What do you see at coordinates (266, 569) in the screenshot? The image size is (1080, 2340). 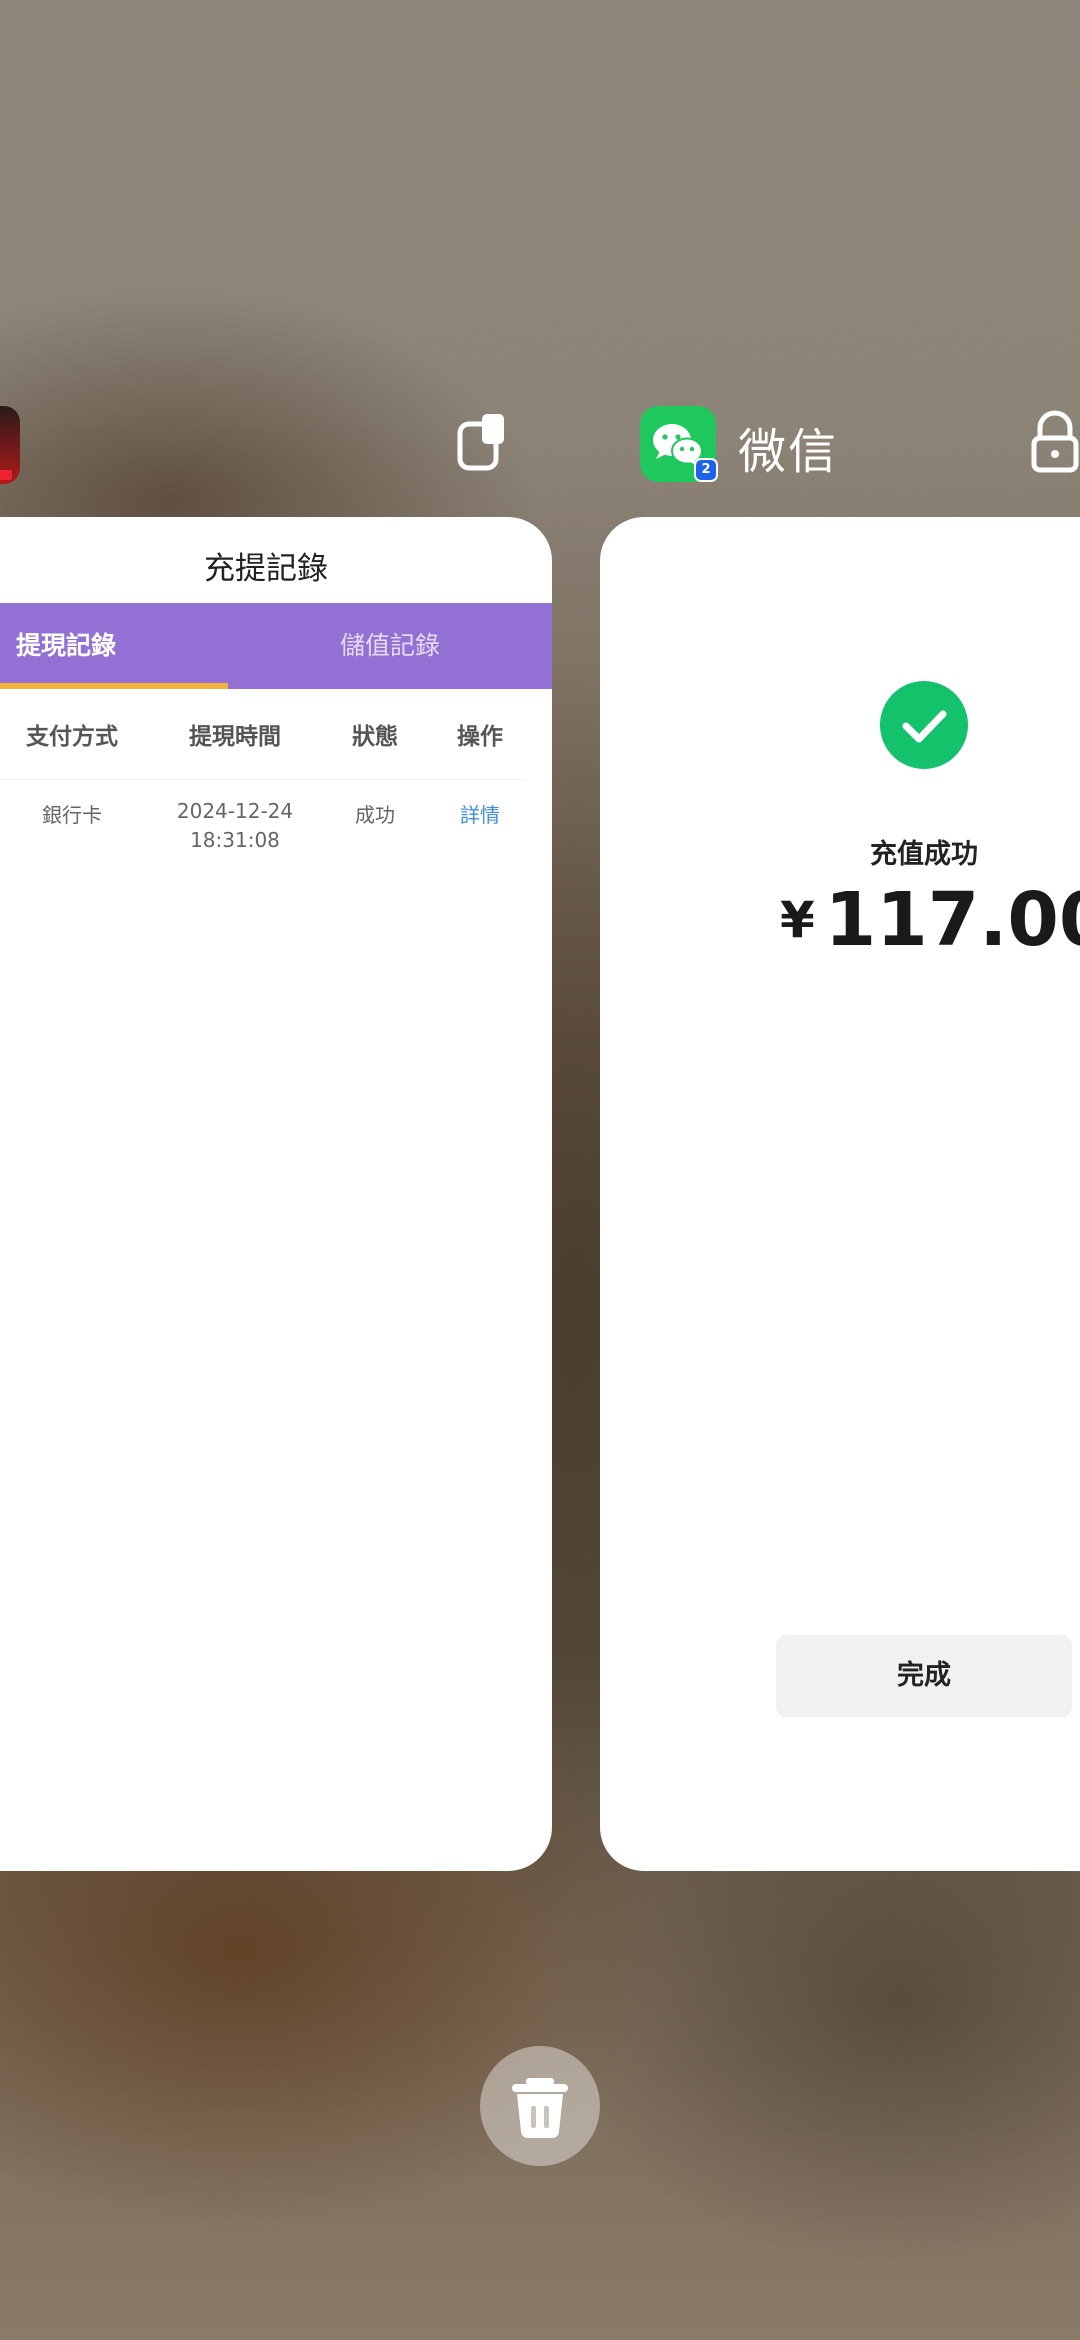 I see `page-title: 充提記錄` at bounding box center [266, 569].